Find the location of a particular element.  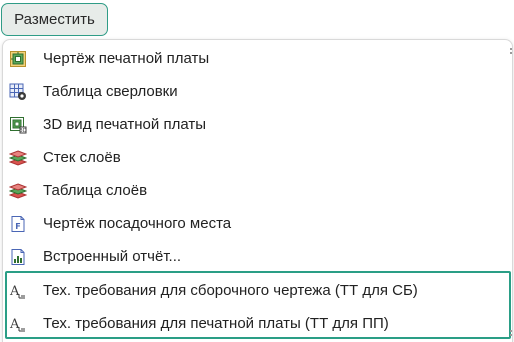

menu-item-board-3d-view: 3D 3D вид печатной платы is located at coordinates (257, 124).